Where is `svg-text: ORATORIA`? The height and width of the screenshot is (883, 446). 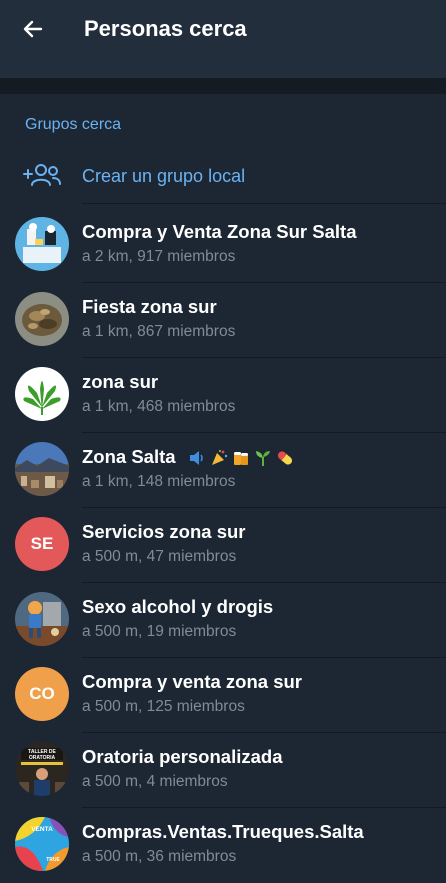
svg-text: ORATORIA is located at coordinates (42, 758).